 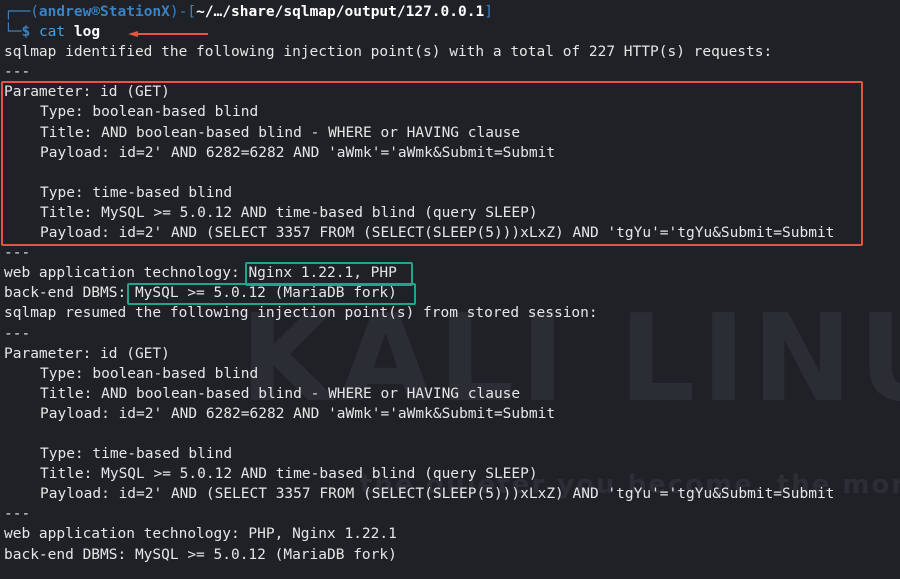 I want to click on block2-parameter: Parameter: id (GET), so click(x=87, y=353).